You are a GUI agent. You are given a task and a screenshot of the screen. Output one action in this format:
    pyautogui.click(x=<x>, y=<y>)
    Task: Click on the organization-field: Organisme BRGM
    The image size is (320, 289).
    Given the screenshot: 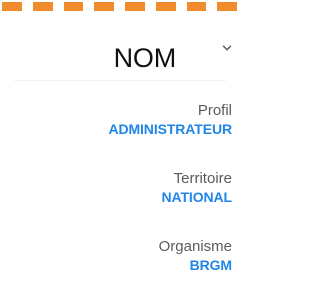 What is the action you would take?
    pyautogui.click(x=195, y=256)
    